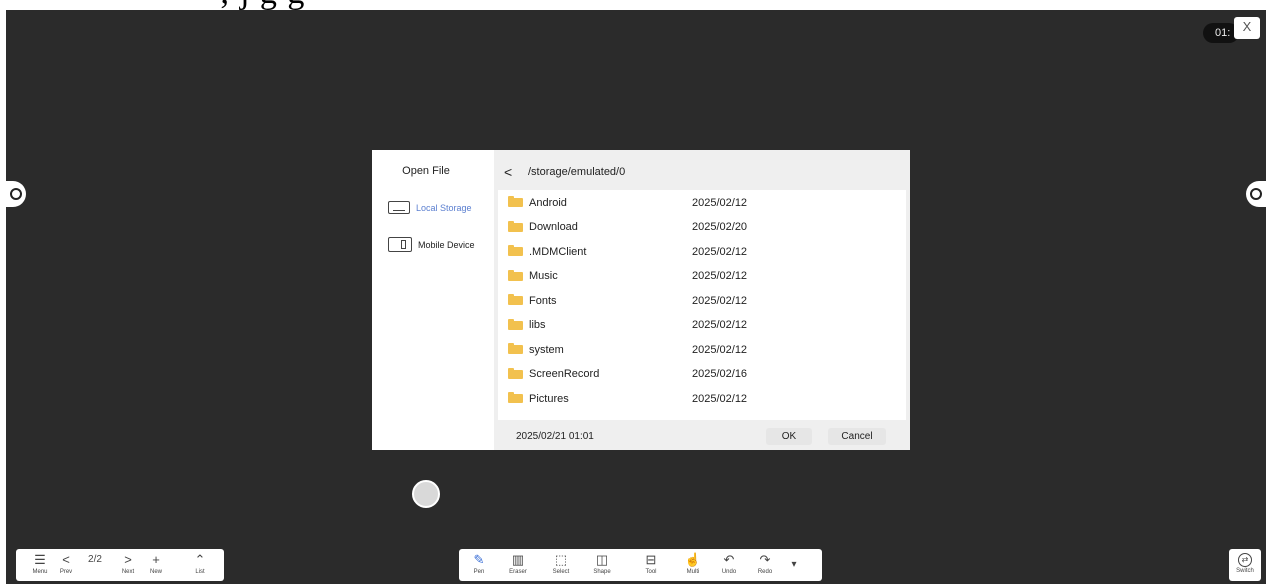 Image resolution: width=1266 pixels, height=584 pixels. I want to click on list-label: List, so click(200, 572).